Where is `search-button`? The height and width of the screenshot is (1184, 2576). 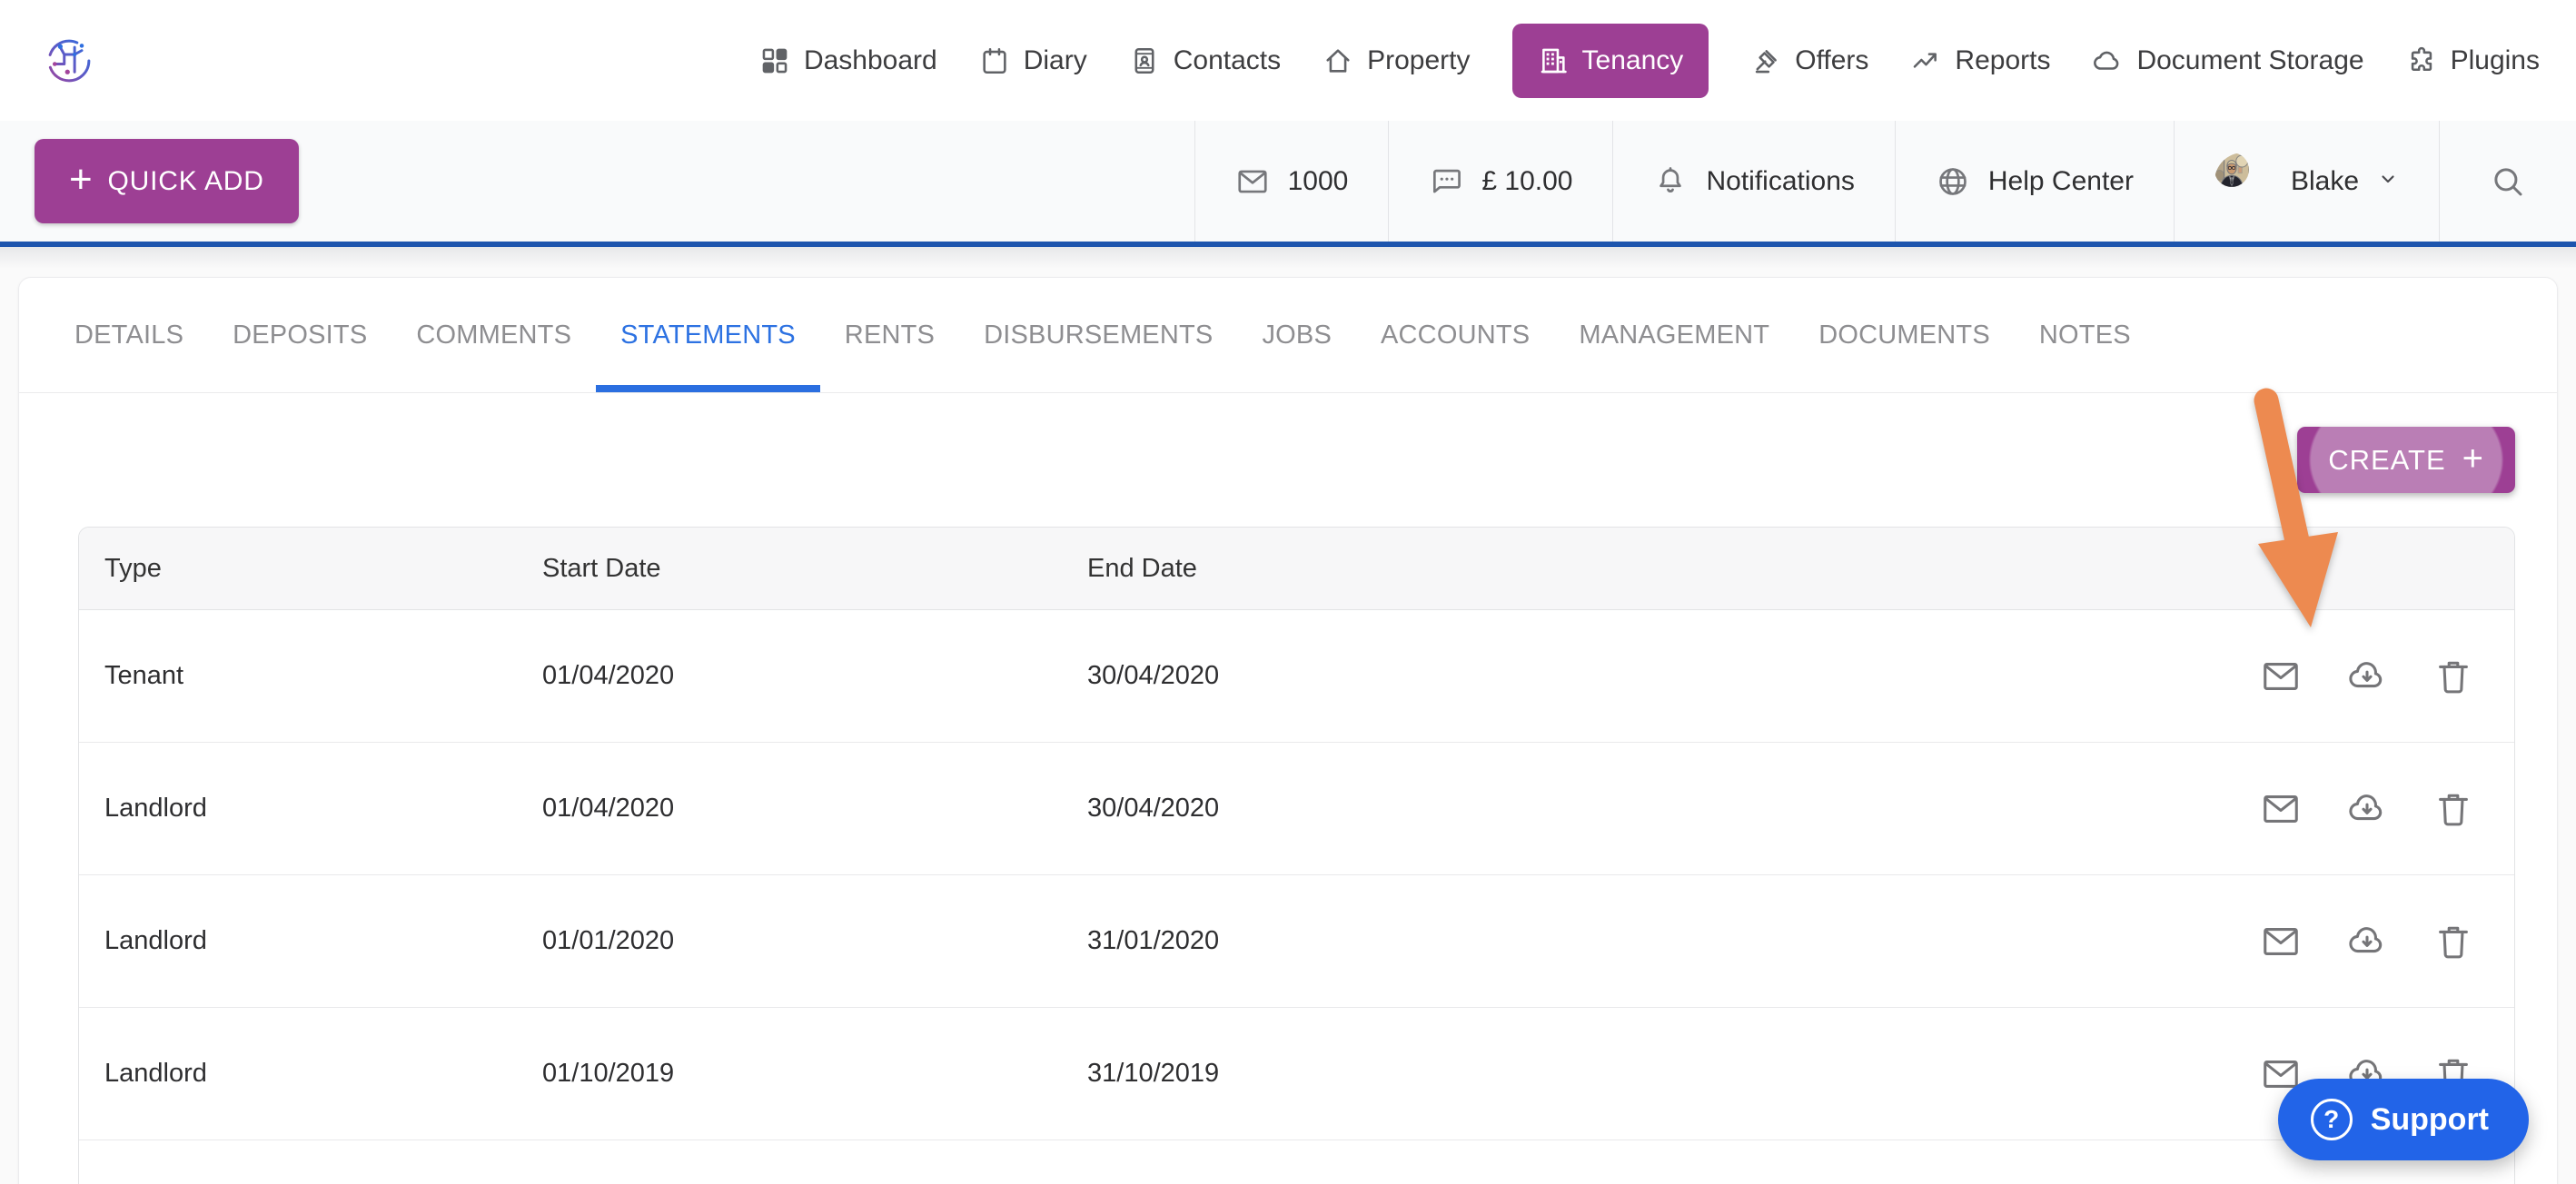 search-button is located at coordinates (2507, 181).